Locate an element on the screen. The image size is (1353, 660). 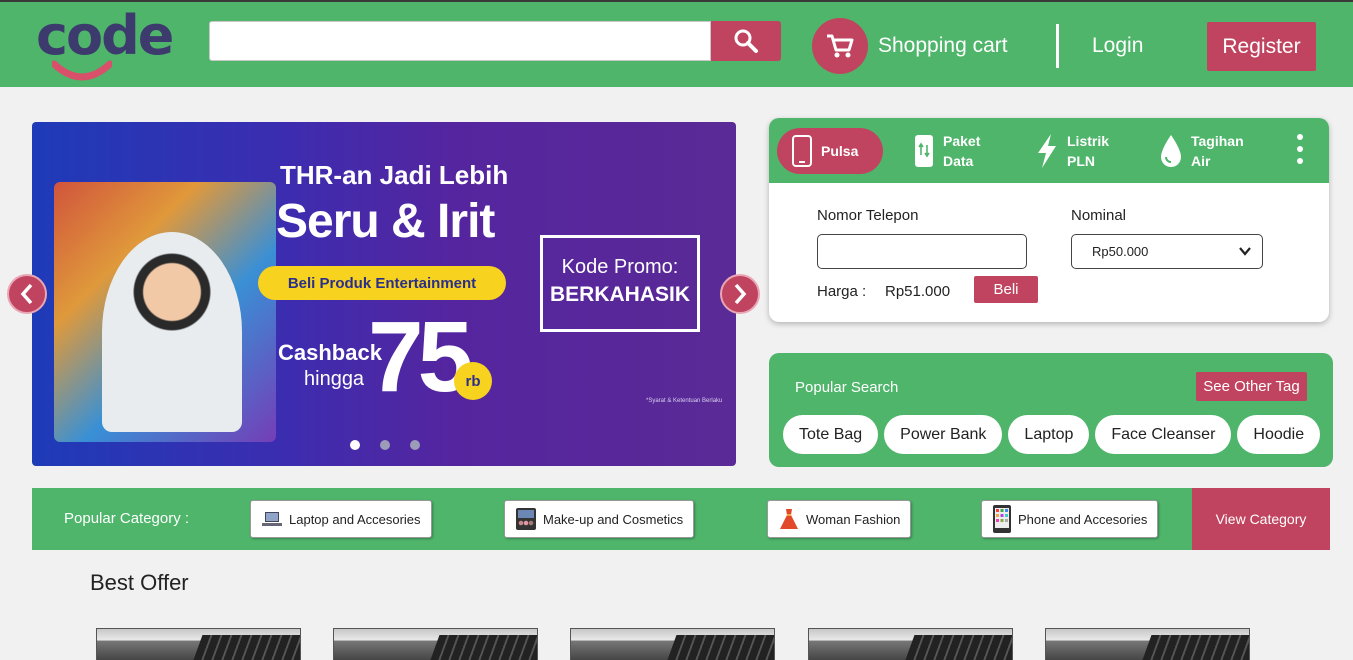
payment-tabs: Pulsa Paket Data Listrik PLN Tagihan Air is located at coordinates (1049, 150).